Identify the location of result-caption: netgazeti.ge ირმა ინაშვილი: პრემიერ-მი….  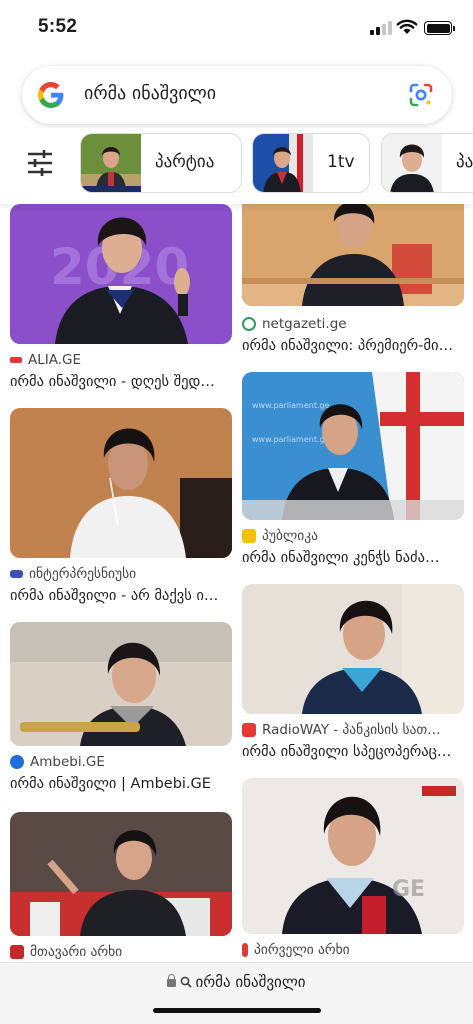
(353, 336).